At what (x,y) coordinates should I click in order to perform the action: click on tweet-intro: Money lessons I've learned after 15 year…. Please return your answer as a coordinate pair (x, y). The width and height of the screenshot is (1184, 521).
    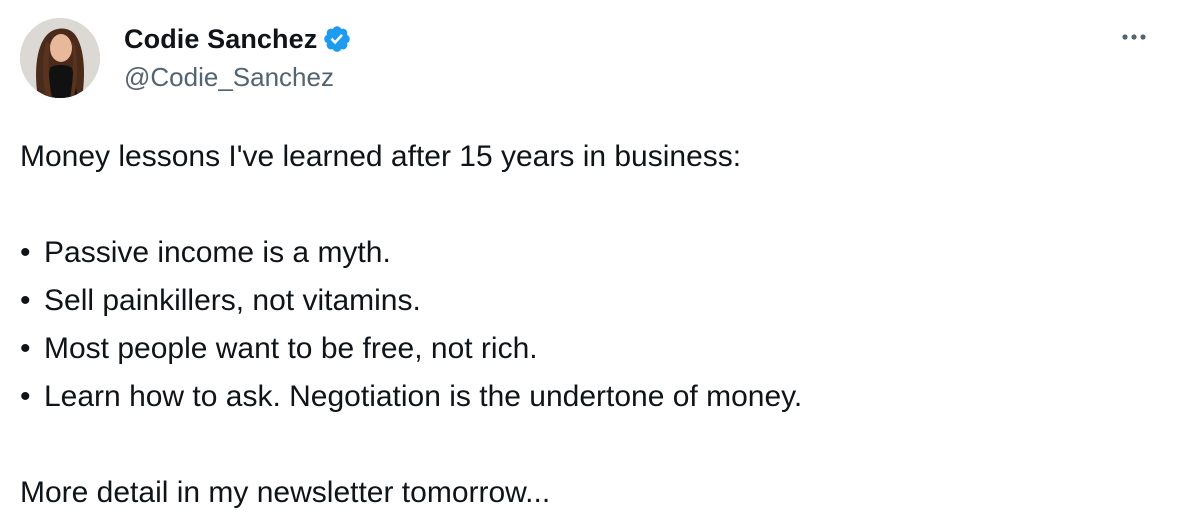
    Looking at the image, I should click on (381, 156).